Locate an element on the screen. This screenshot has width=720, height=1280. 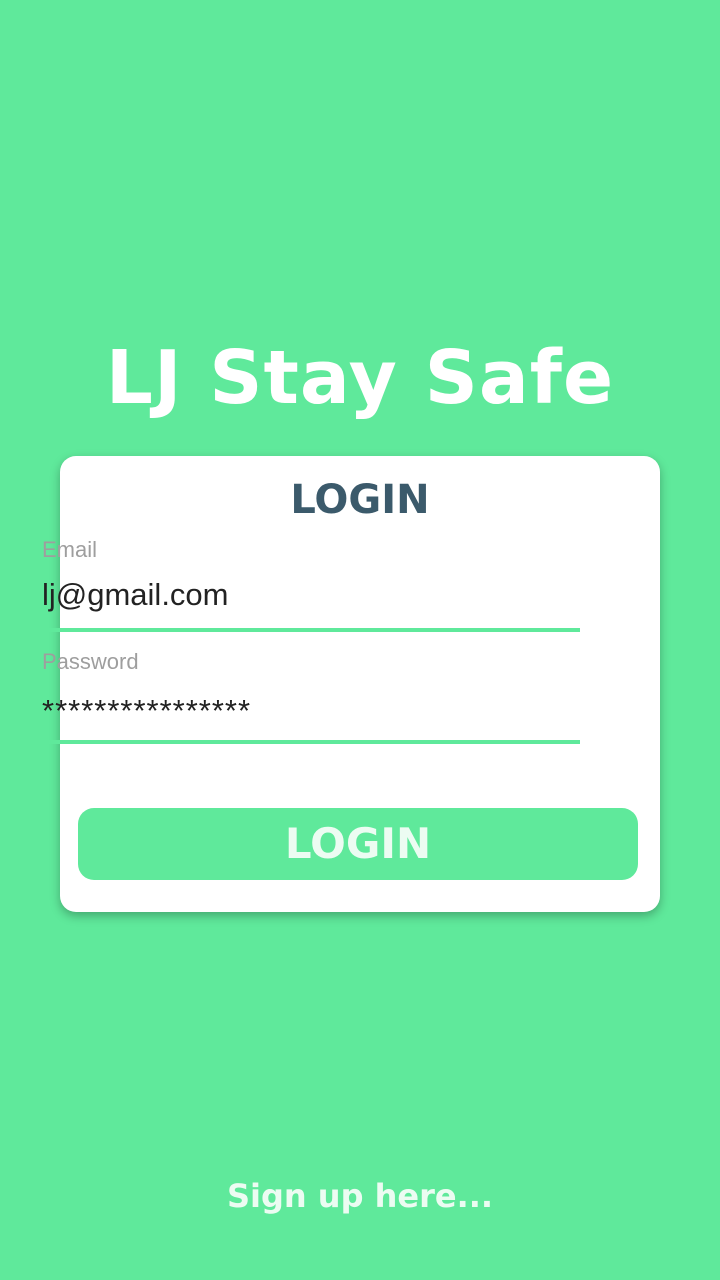
password-input: **************** is located at coordinates (146, 711).